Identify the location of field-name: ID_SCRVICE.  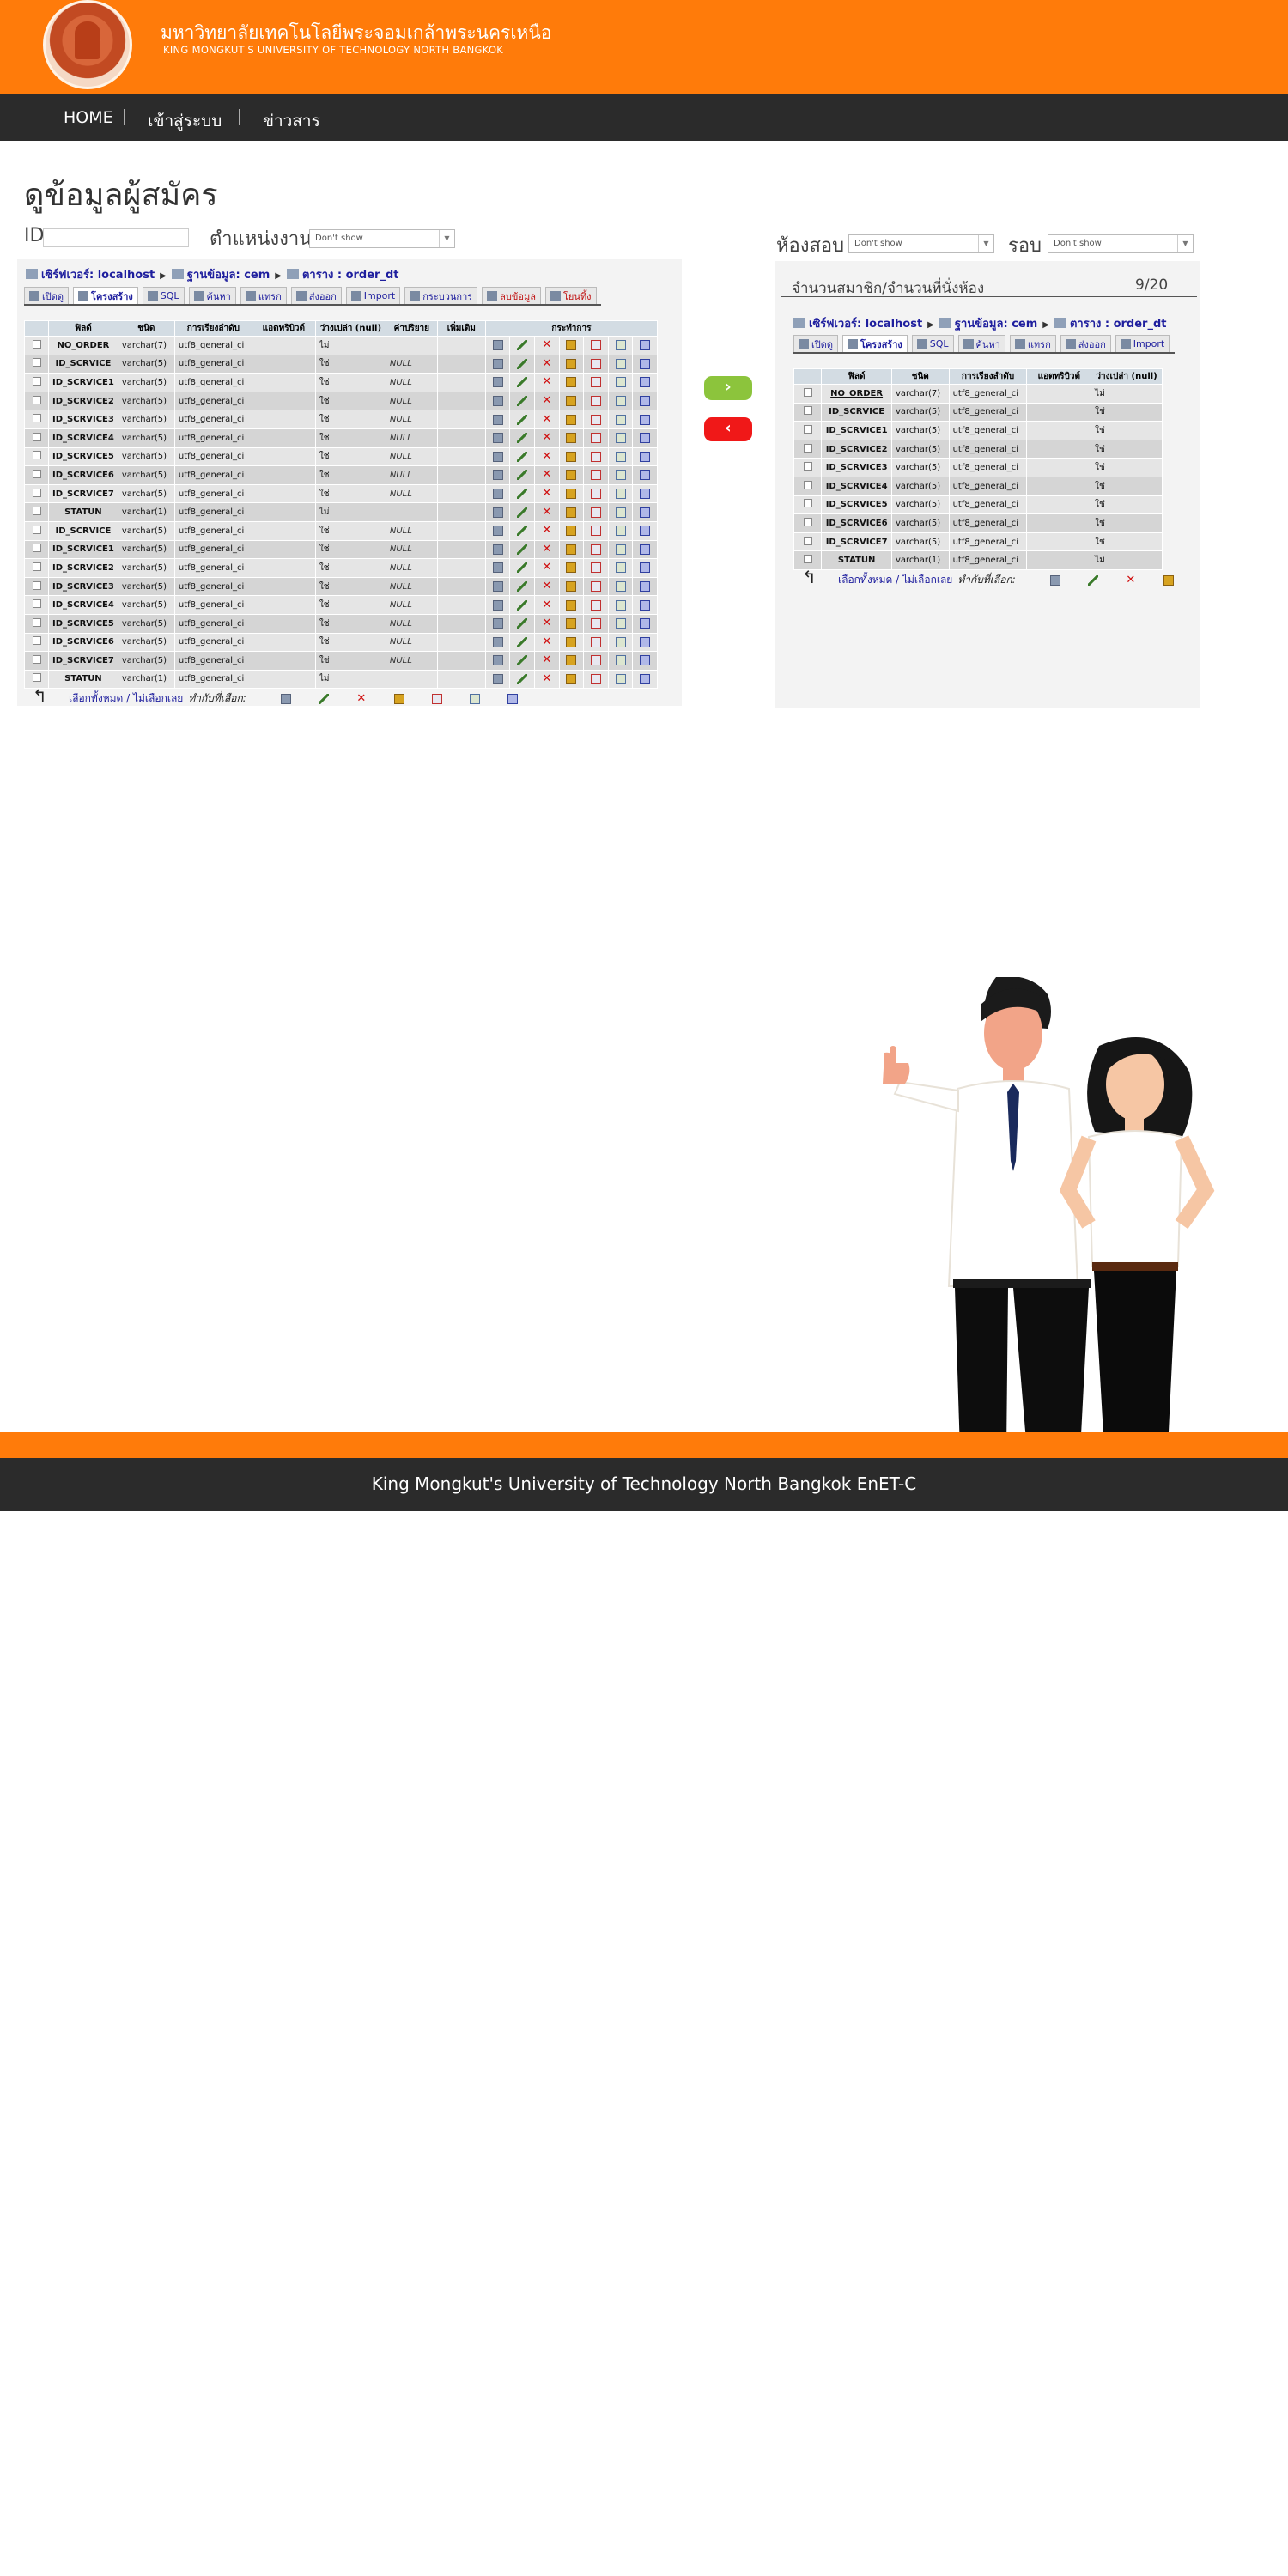
(83, 364).